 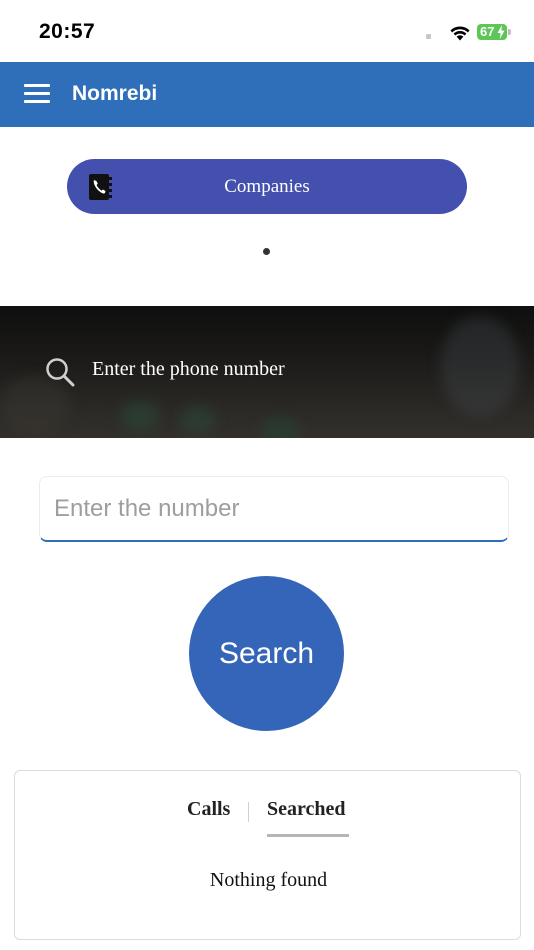 I want to click on empty-state-message: Nothing found, so click(x=268, y=880).